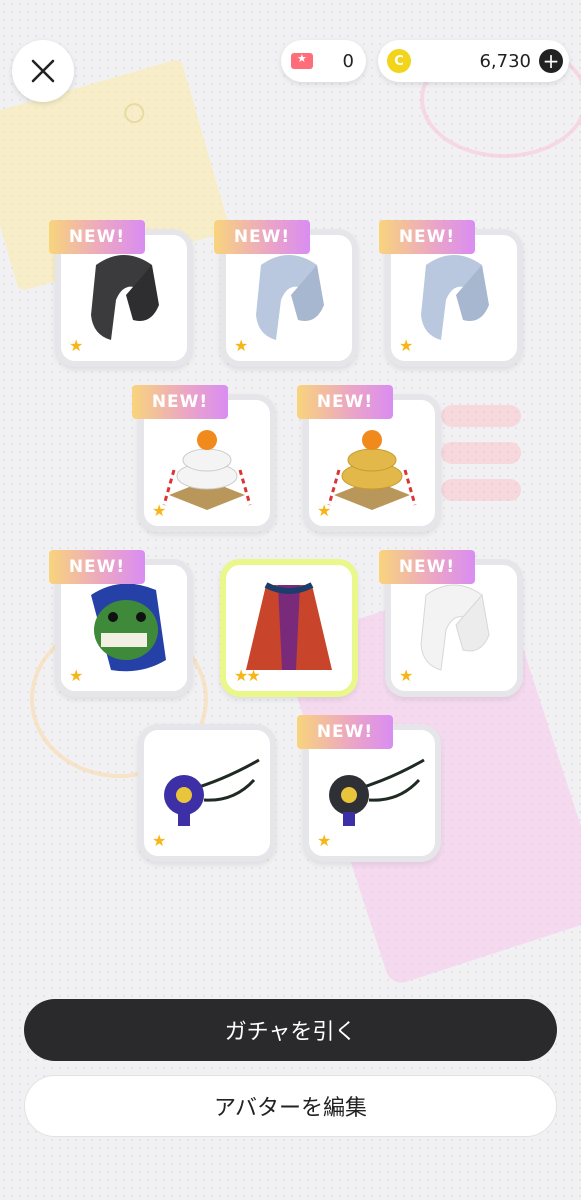 The height and width of the screenshot is (1200, 581). What do you see at coordinates (399, 61) in the screenshot?
I see `coin-icon: C` at bounding box center [399, 61].